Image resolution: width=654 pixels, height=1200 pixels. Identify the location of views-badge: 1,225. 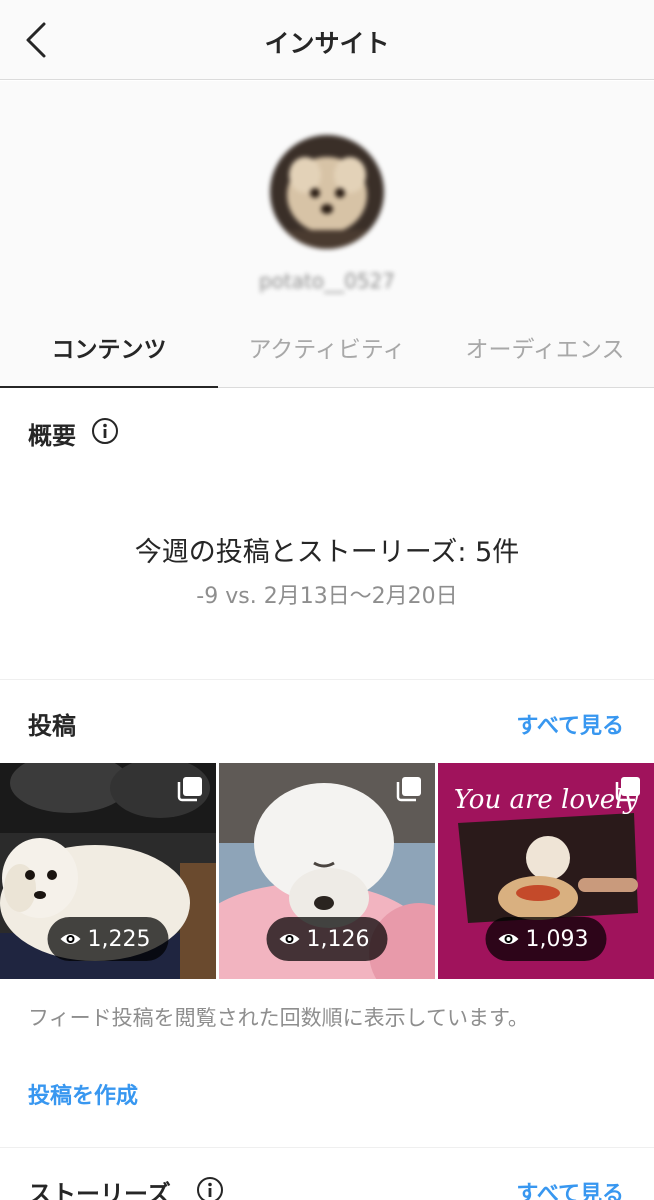
(108, 939).